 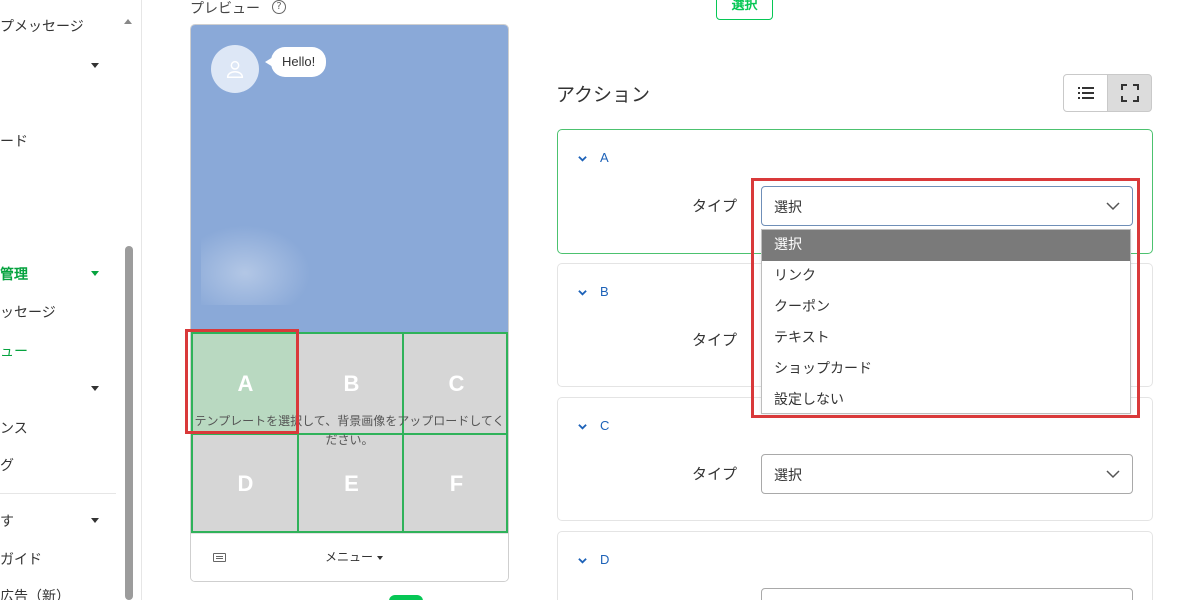 What do you see at coordinates (7, 465) in the screenshot?
I see `sidebar-item-log: グ` at bounding box center [7, 465].